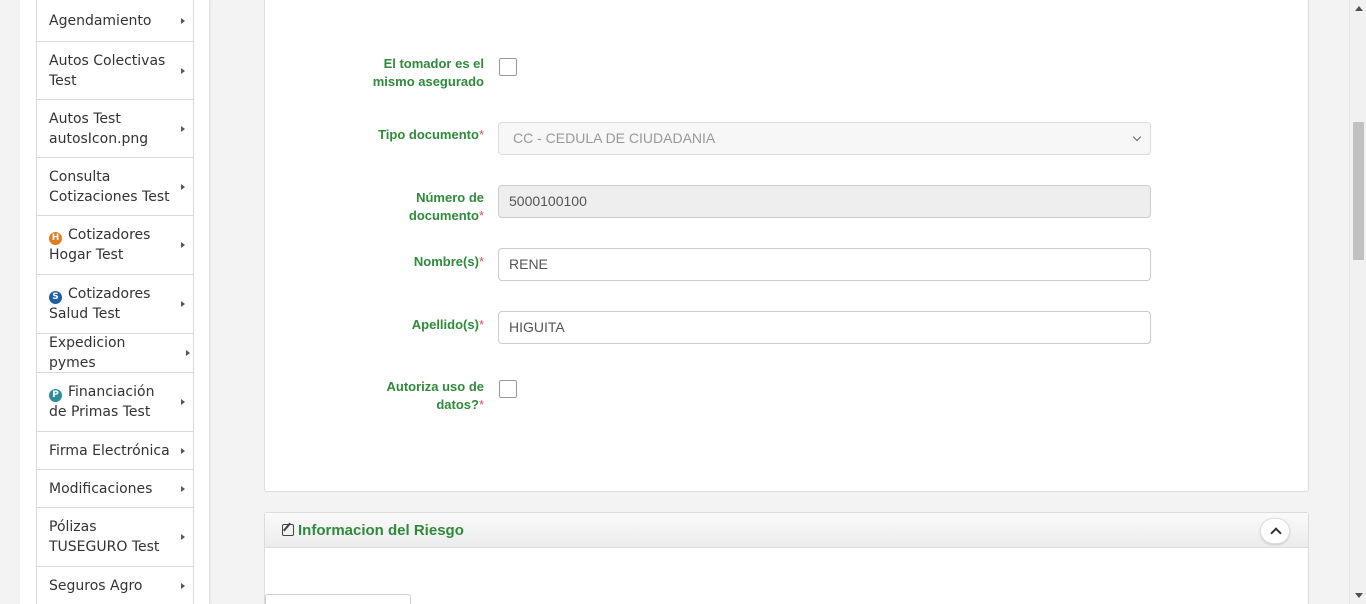  What do you see at coordinates (87, 353) in the screenshot?
I see `sidebar-item-label: Expedicion pymes` at bounding box center [87, 353].